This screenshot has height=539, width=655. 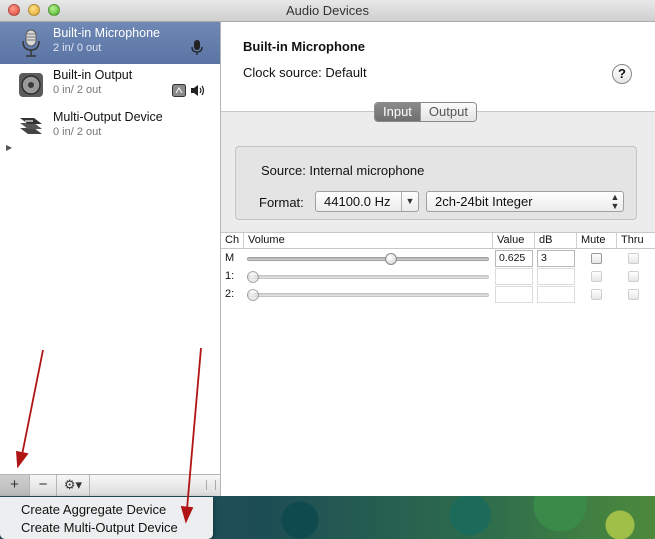 What do you see at coordinates (110, 85) in the screenshot?
I see `device-built-in-output: Built-in Output 0 in/ 2 out` at bounding box center [110, 85].